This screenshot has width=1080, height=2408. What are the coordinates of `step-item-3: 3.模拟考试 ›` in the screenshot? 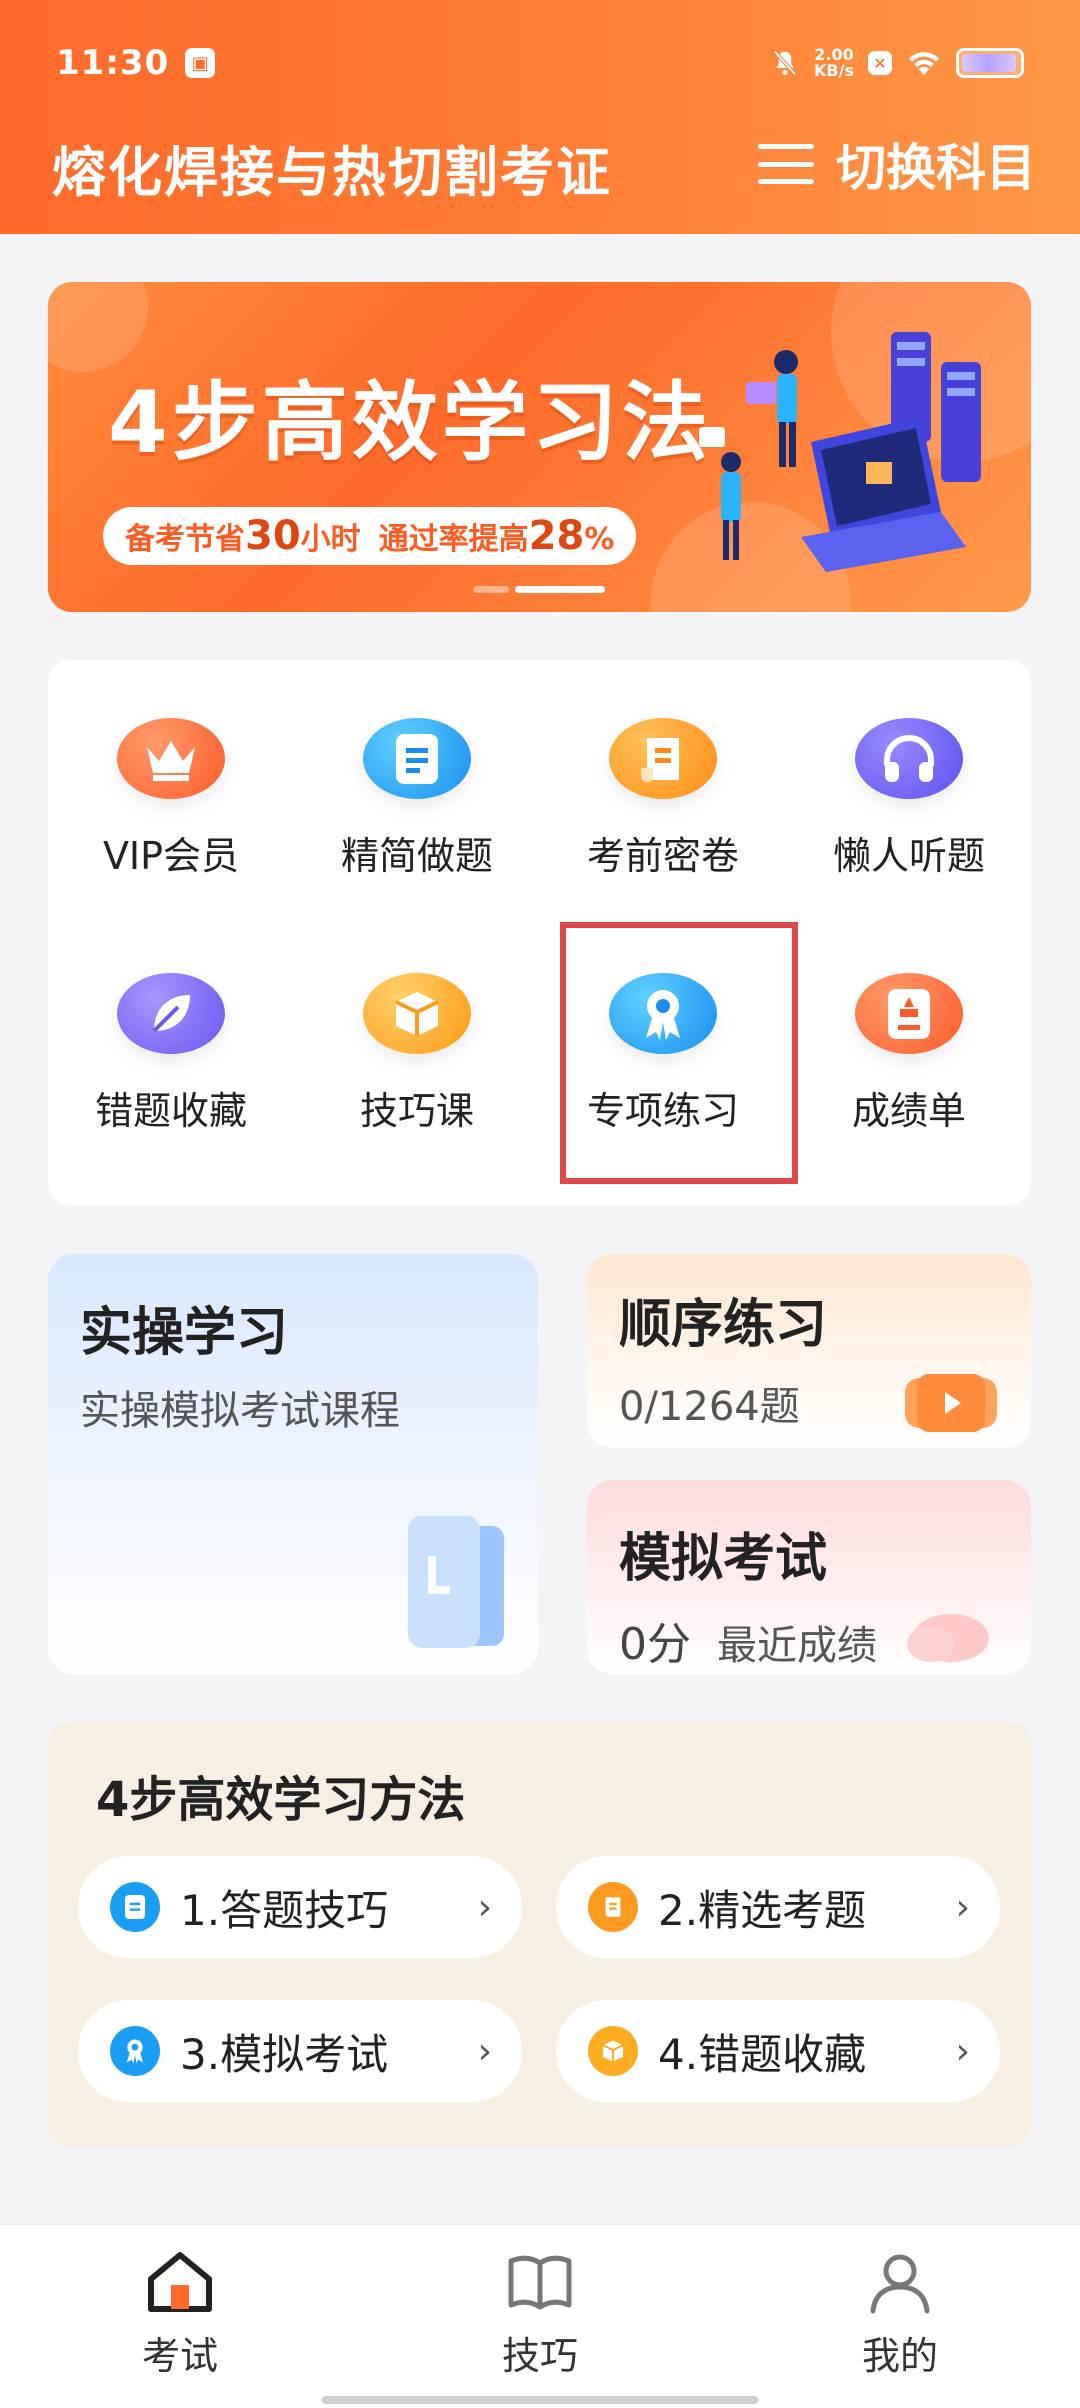 It's located at (300, 2051).